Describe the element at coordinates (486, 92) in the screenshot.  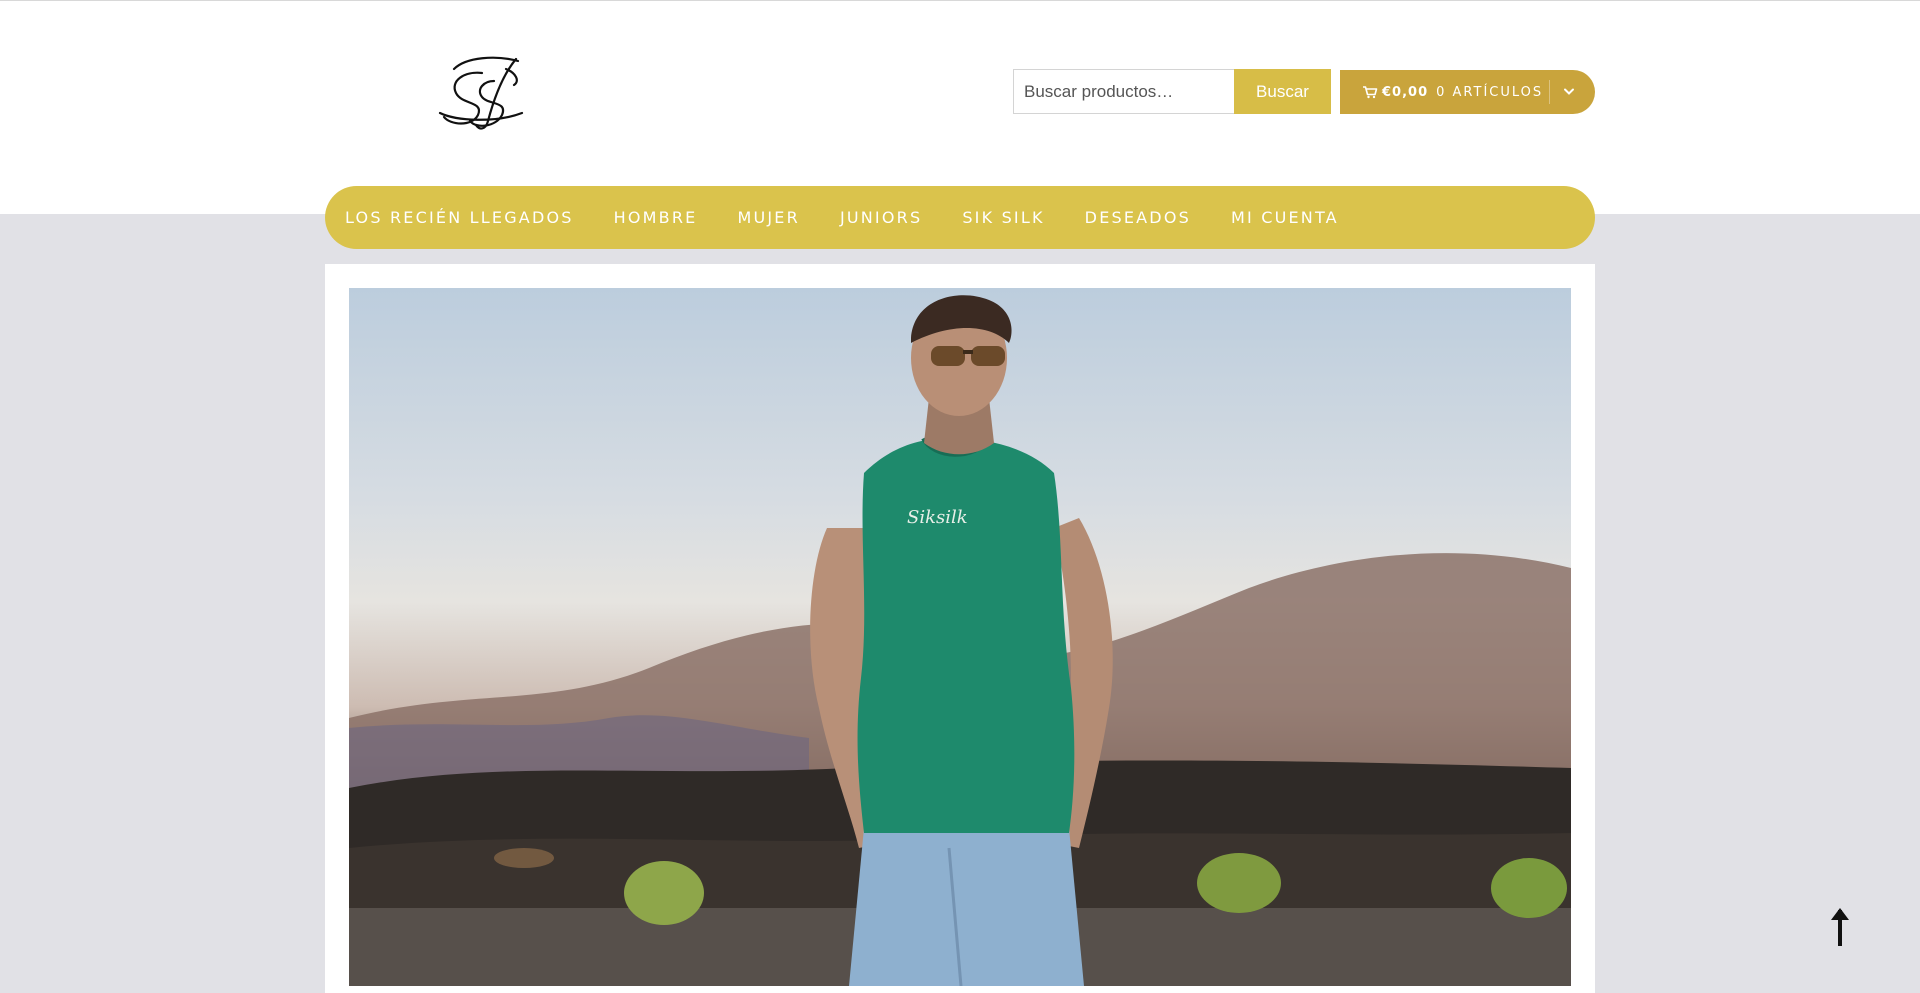
I see `siksilk-logo` at that location.